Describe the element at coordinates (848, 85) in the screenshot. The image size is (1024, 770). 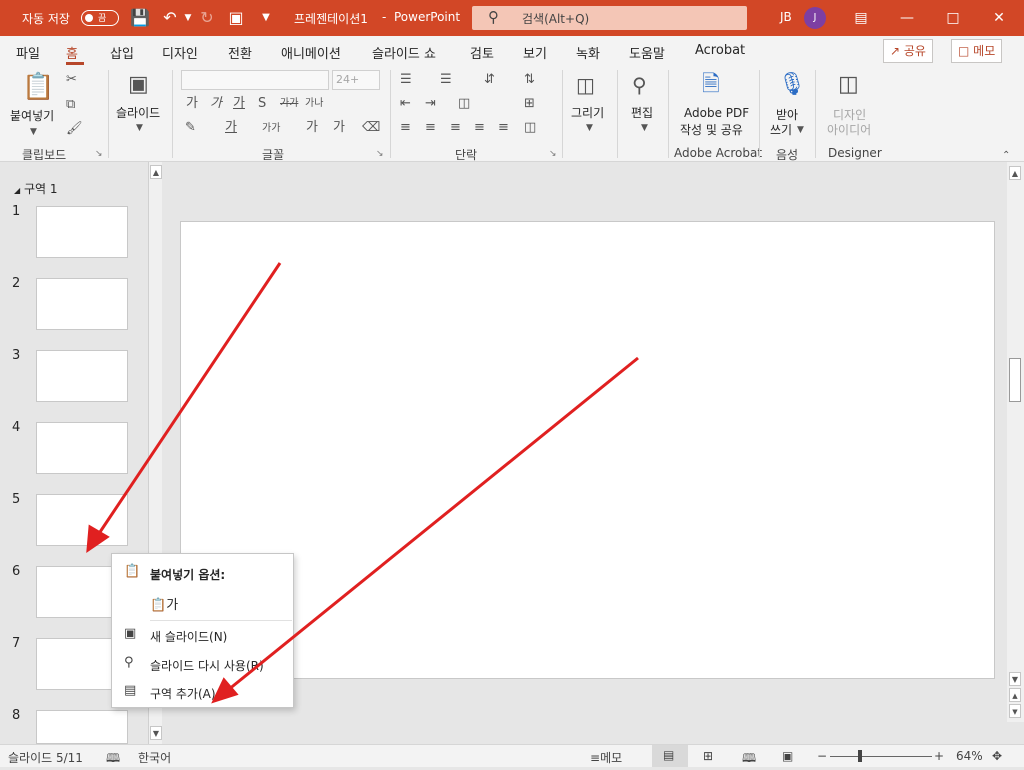
I see `designer-icon: ◫` at that location.